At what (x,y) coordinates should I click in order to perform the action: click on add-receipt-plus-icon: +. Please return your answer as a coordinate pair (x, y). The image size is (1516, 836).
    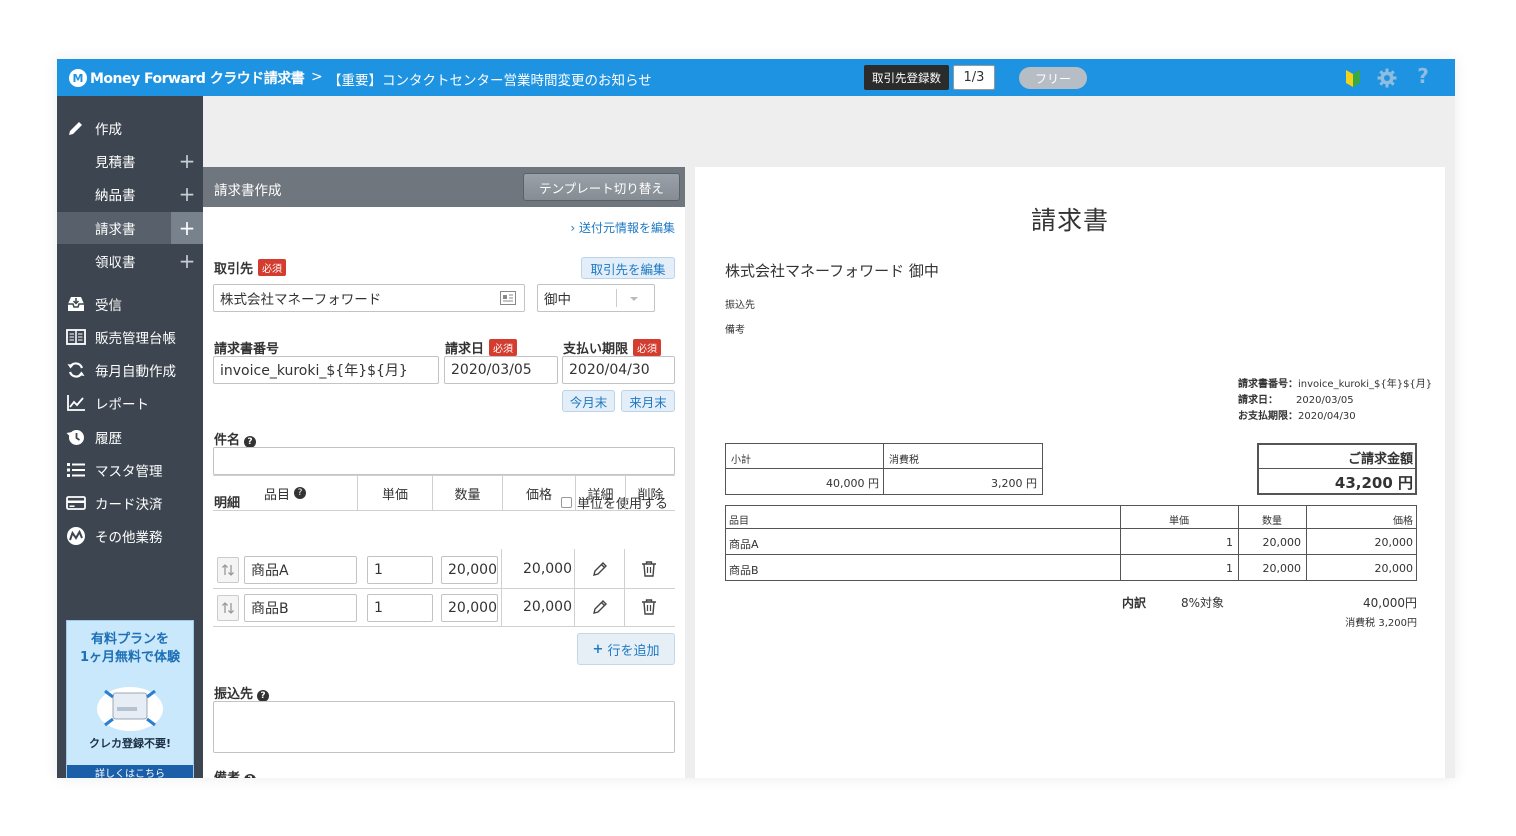
    Looking at the image, I should click on (187, 261).